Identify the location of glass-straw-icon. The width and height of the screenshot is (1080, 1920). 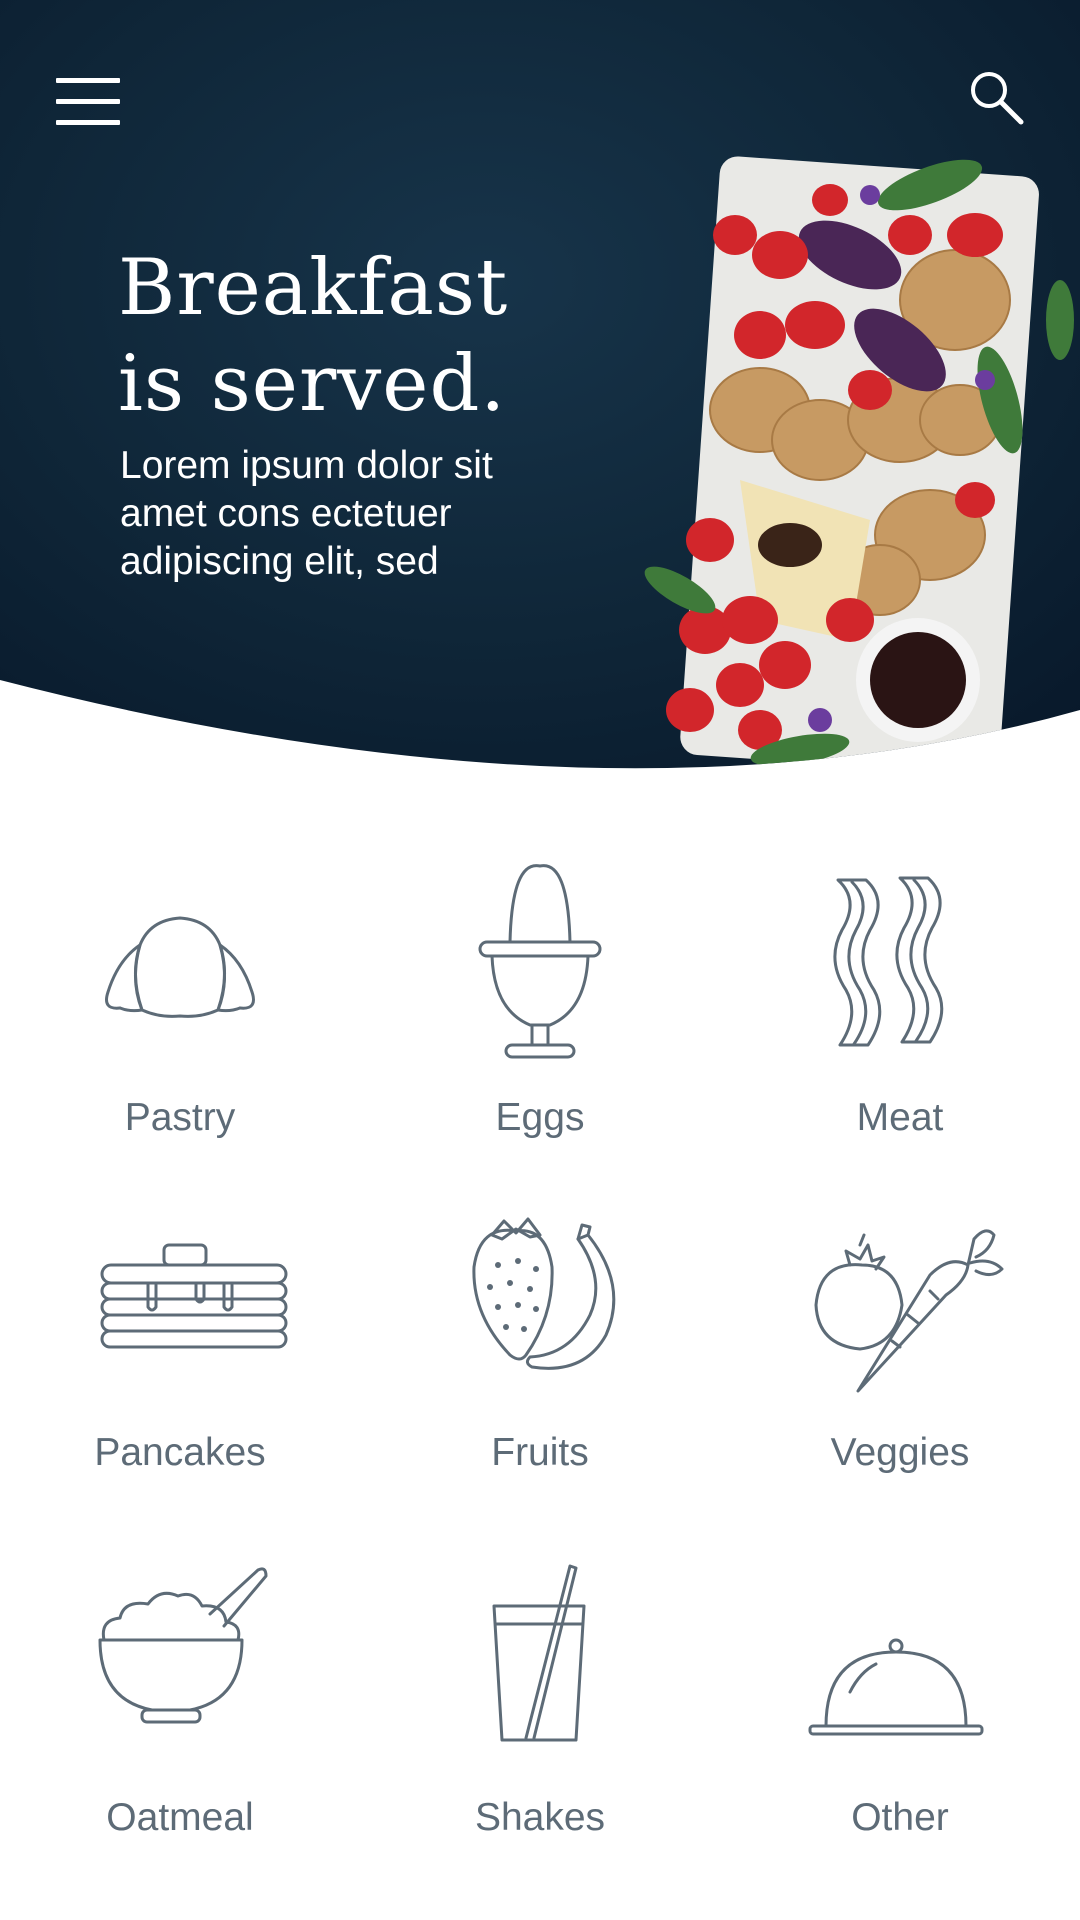
(539, 1653).